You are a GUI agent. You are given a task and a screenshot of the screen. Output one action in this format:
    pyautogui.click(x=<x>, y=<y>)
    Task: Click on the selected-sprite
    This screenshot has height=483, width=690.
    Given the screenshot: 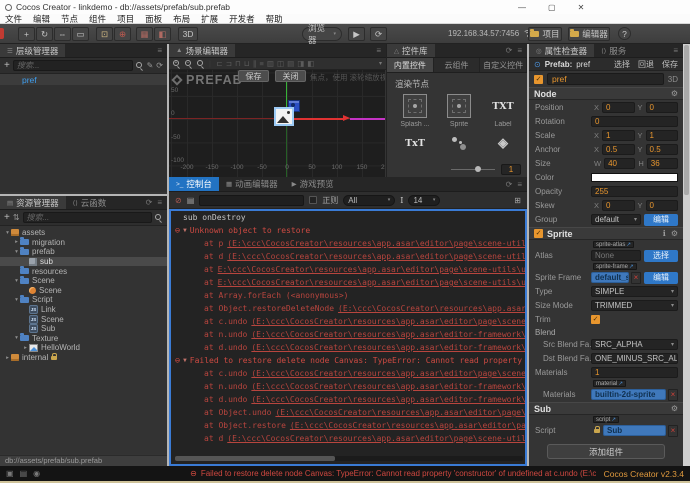 What is the action you would take?
    pyautogui.click(x=284, y=116)
    